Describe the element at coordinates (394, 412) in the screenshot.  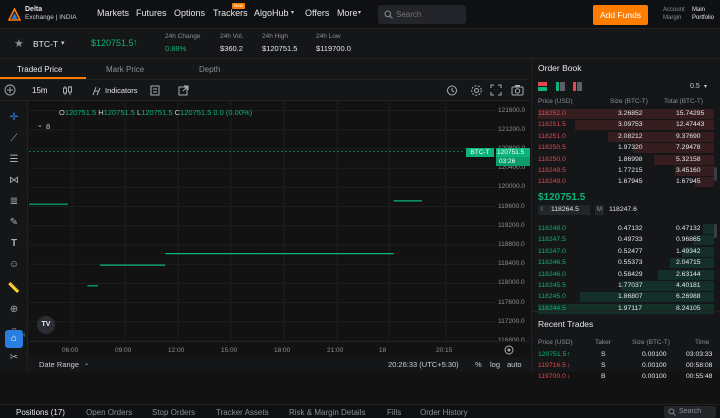
I see `tab-fills: Fills` at that location.